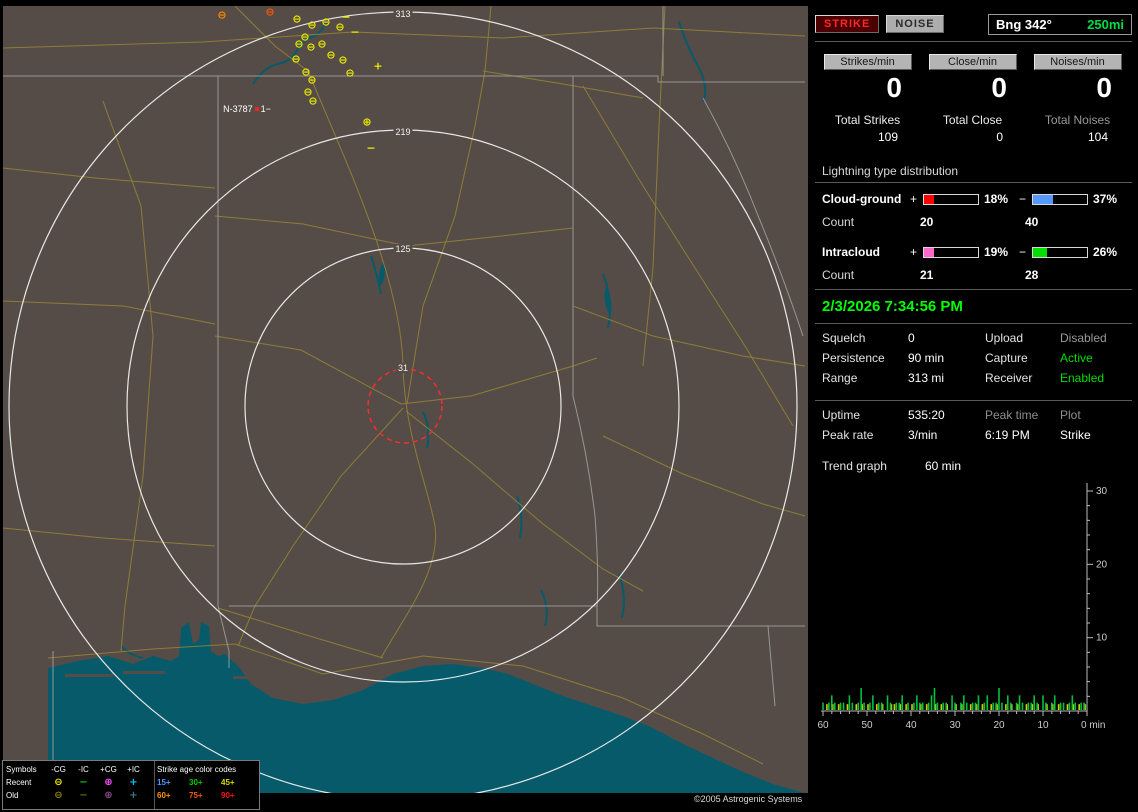  Describe the element at coordinates (977, 275) in the screenshot. I see `ic-count-row: Count 21 28` at that location.